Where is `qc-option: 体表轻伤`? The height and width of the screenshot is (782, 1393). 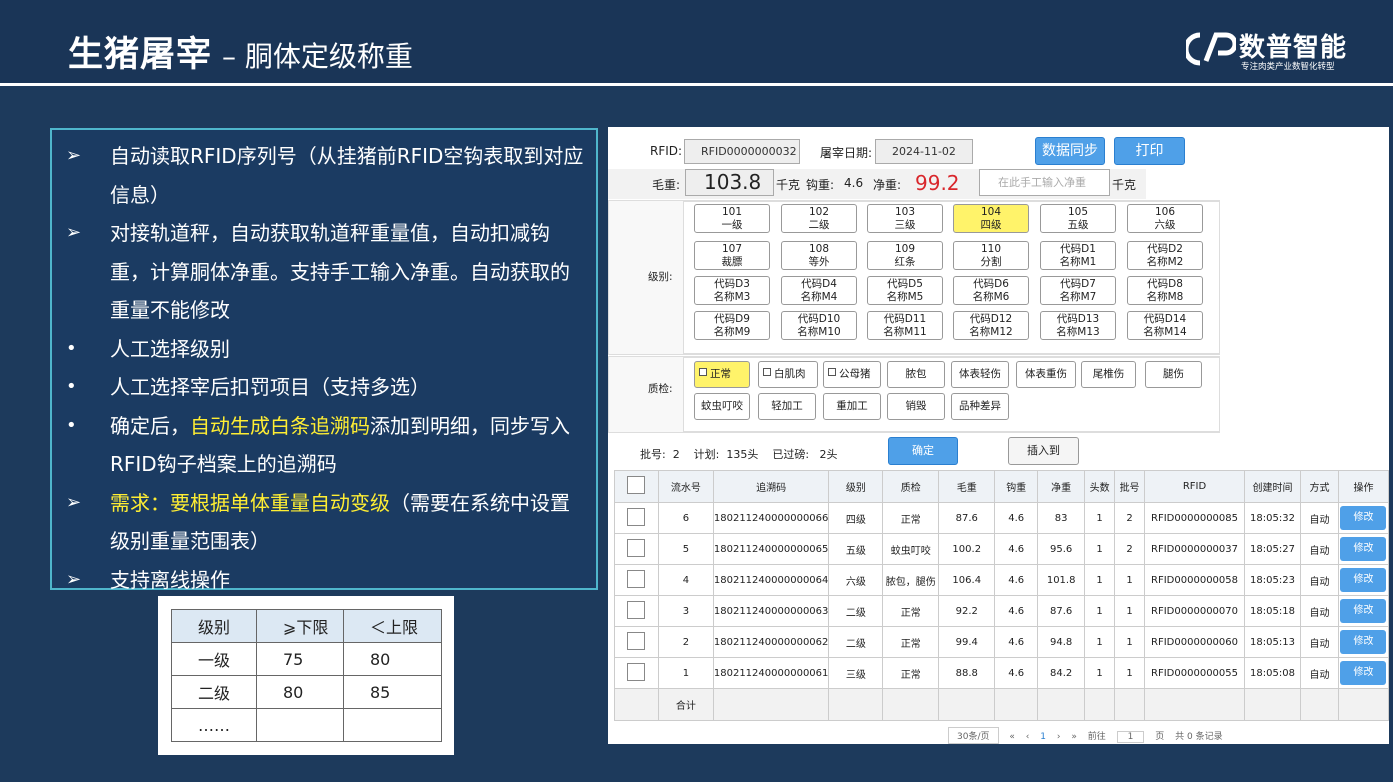 qc-option: 体表轻伤 is located at coordinates (980, 374).